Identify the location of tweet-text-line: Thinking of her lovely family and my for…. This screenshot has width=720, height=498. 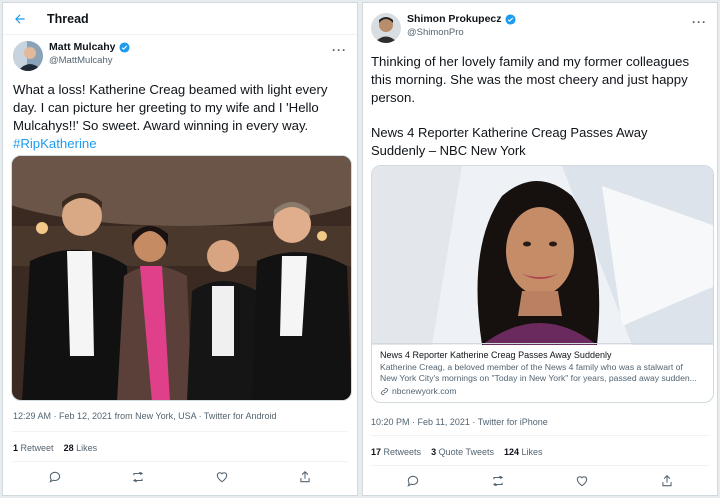
(530, 61).